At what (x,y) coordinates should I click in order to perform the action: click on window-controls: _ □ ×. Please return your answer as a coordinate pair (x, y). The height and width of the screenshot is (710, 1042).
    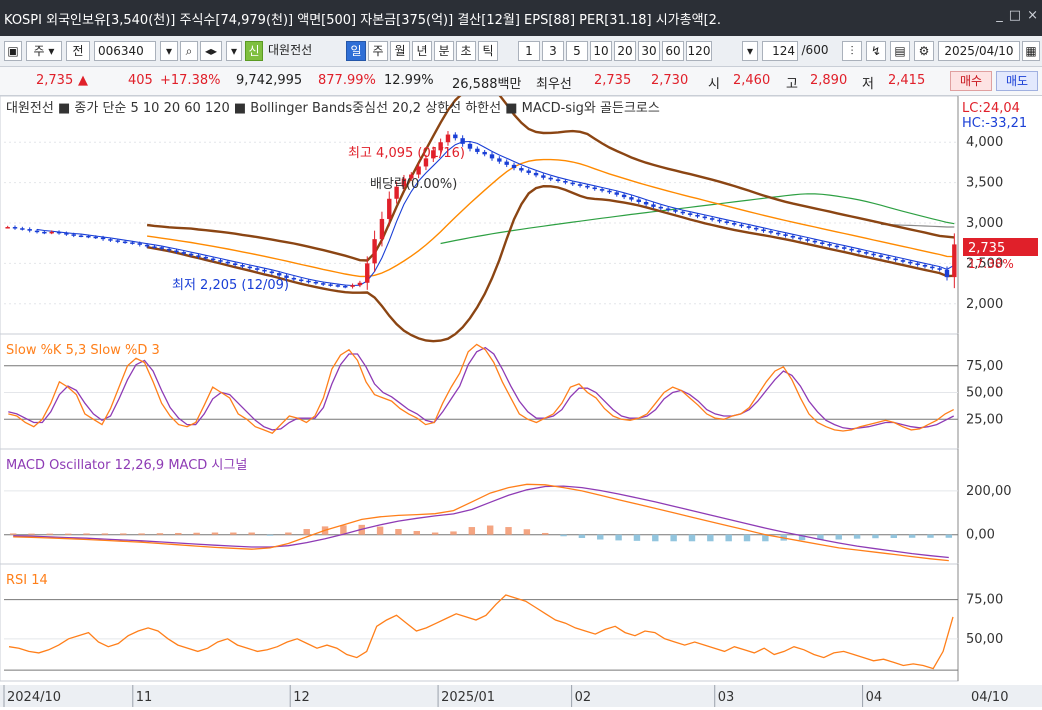
    Looking at the image, I should click on (1017, 15).